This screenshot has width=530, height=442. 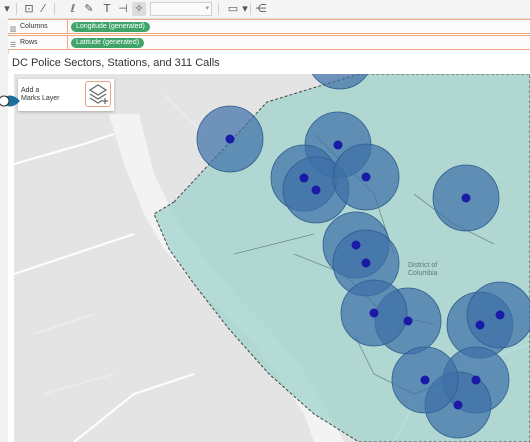 I want to click on rows-shelf-label: ☰ Rows, so click(x=38, y=42).